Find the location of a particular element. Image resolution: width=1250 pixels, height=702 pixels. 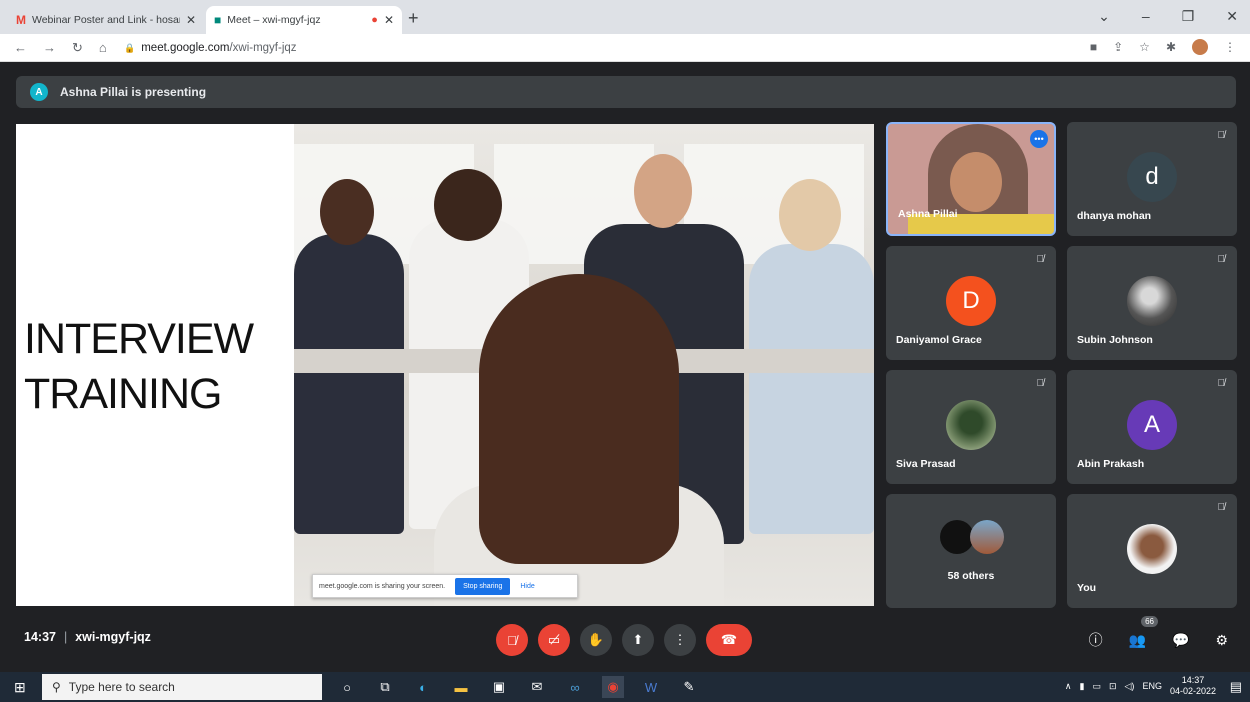

meet-icon: ■ is located at coordinates (218, 20).